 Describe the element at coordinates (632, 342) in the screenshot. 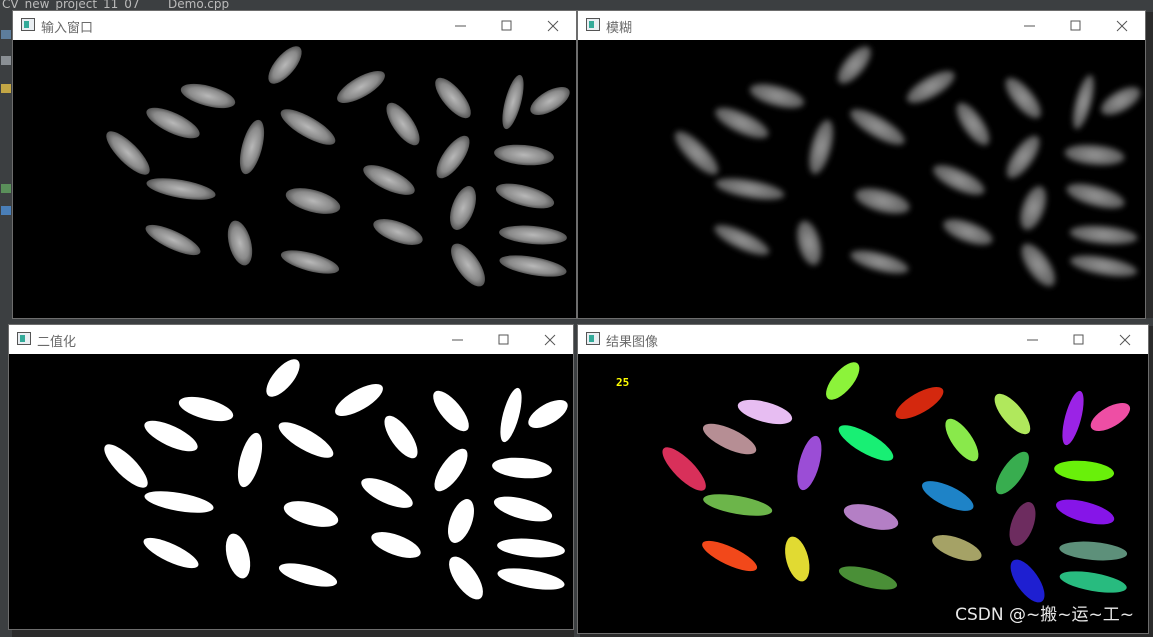

I see `window-title: 结果图像` at that location.